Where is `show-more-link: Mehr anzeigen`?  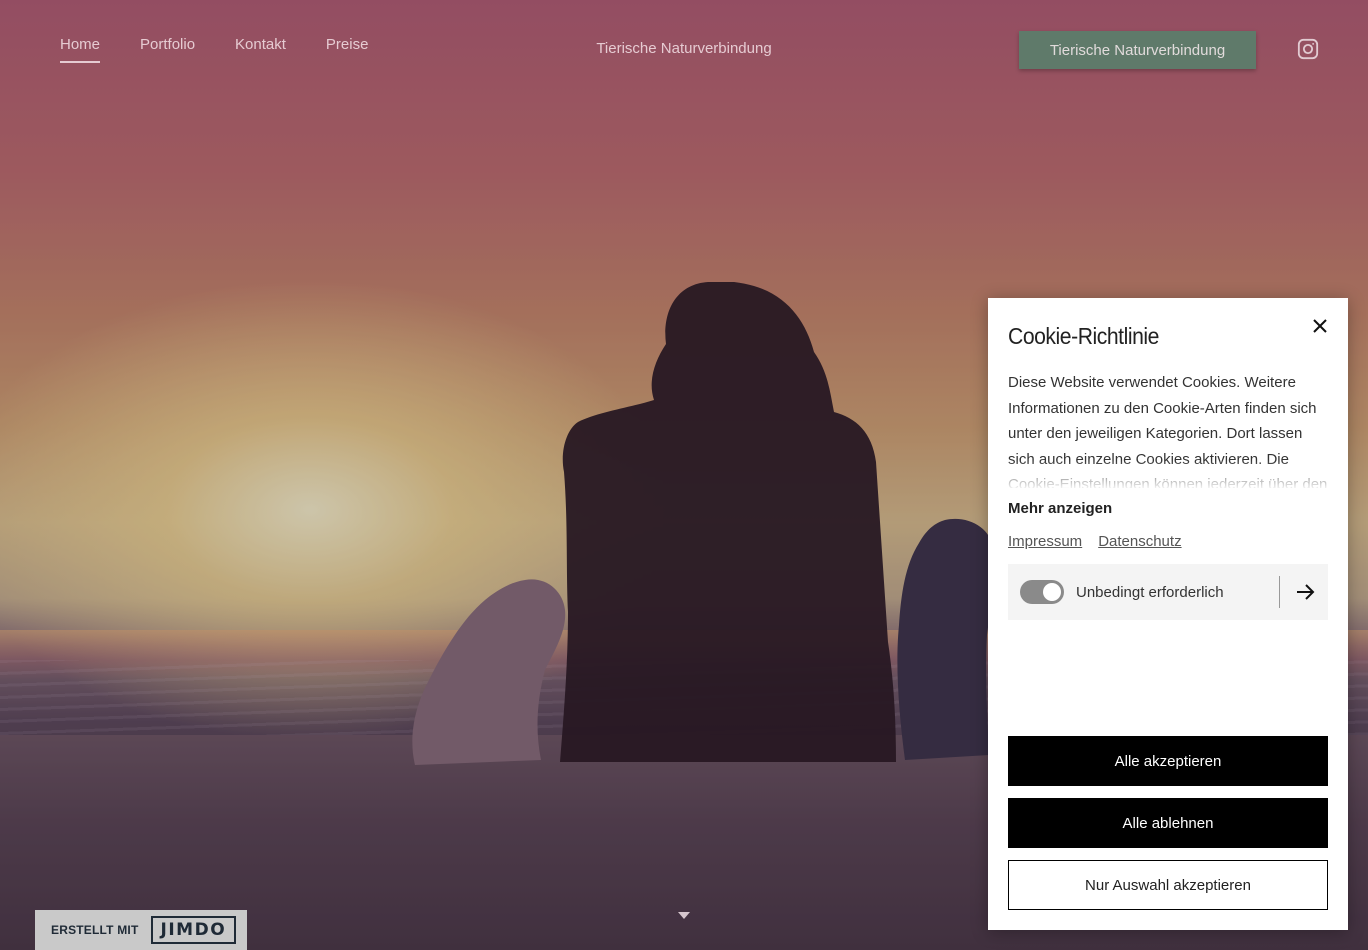 show-more-link: Mehr anzeigen is located at coordinates (1168, 508).